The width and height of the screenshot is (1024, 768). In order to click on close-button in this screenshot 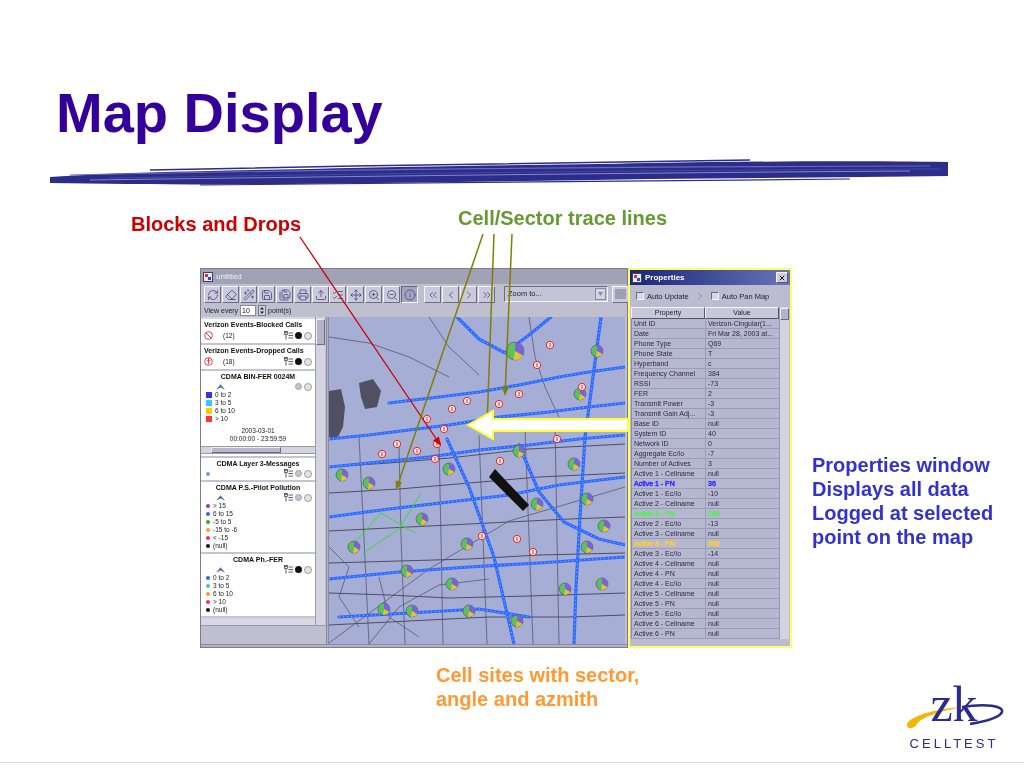, I will do `click(782, 277)`.